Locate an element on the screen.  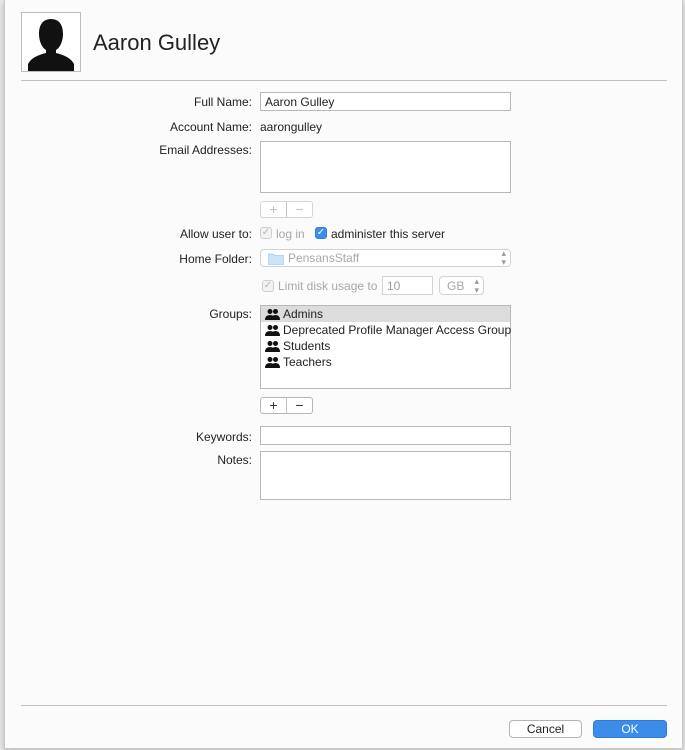
disk-limit-unit-value: GB is located at coordinates (456, 286).